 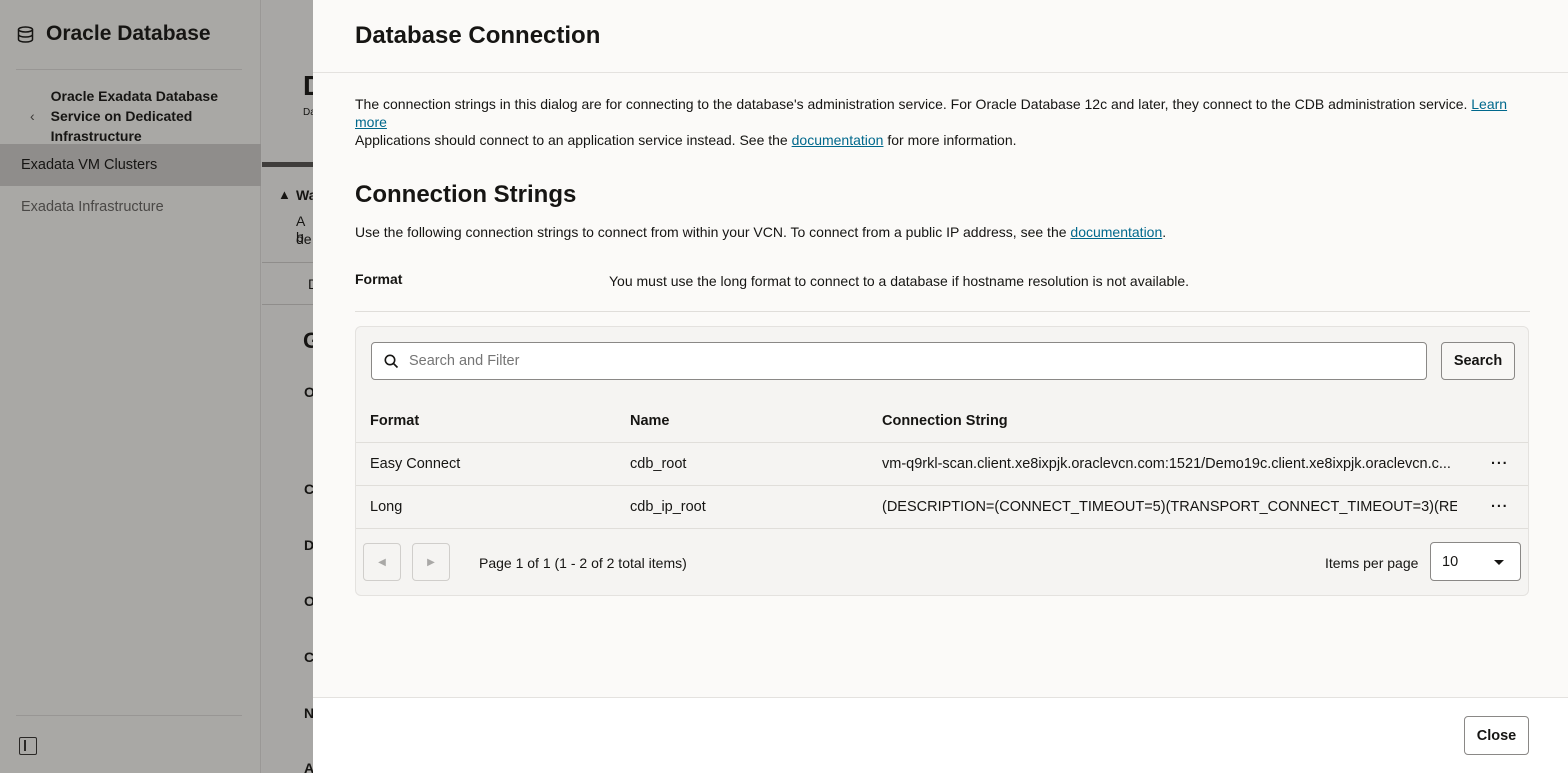 I want to click on cell-format: Easy Connect, so click(x=415, y=464).